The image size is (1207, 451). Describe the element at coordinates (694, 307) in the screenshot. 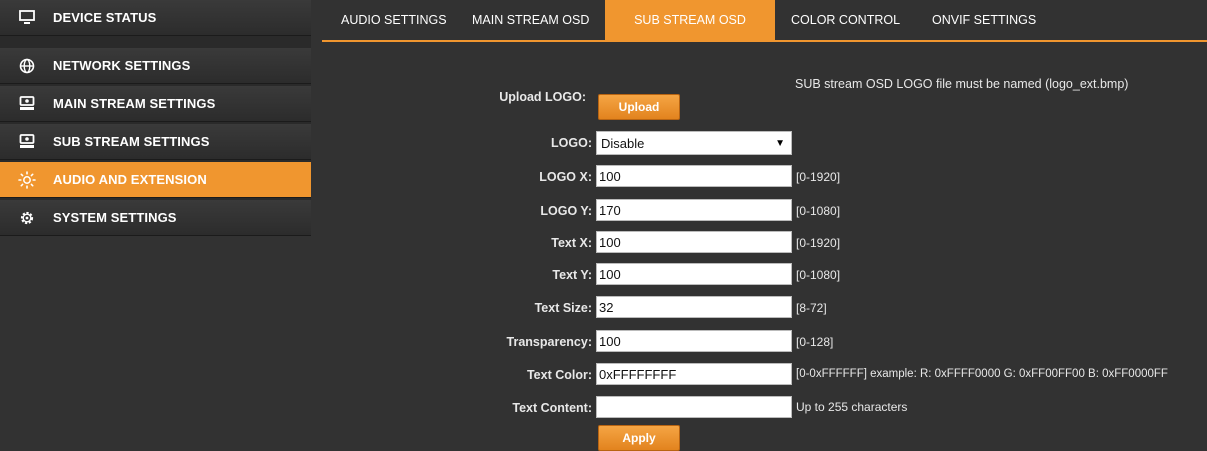

I see `text-size-input` at that location.